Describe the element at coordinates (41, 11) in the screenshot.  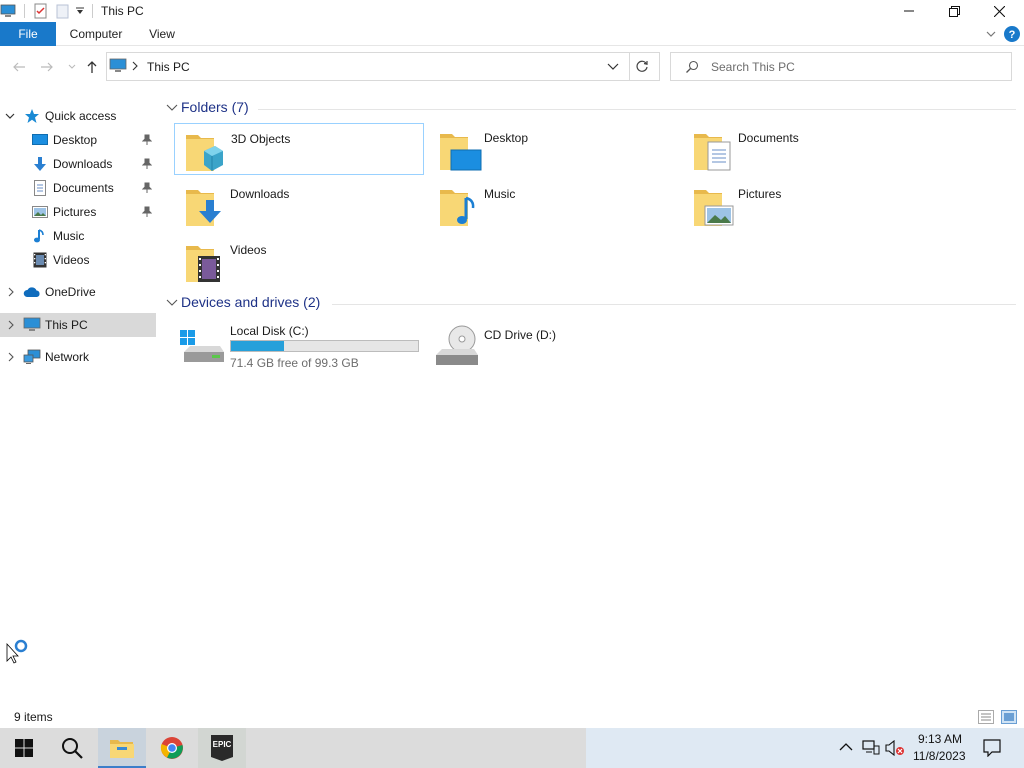
I see `properties-icon` at that location.